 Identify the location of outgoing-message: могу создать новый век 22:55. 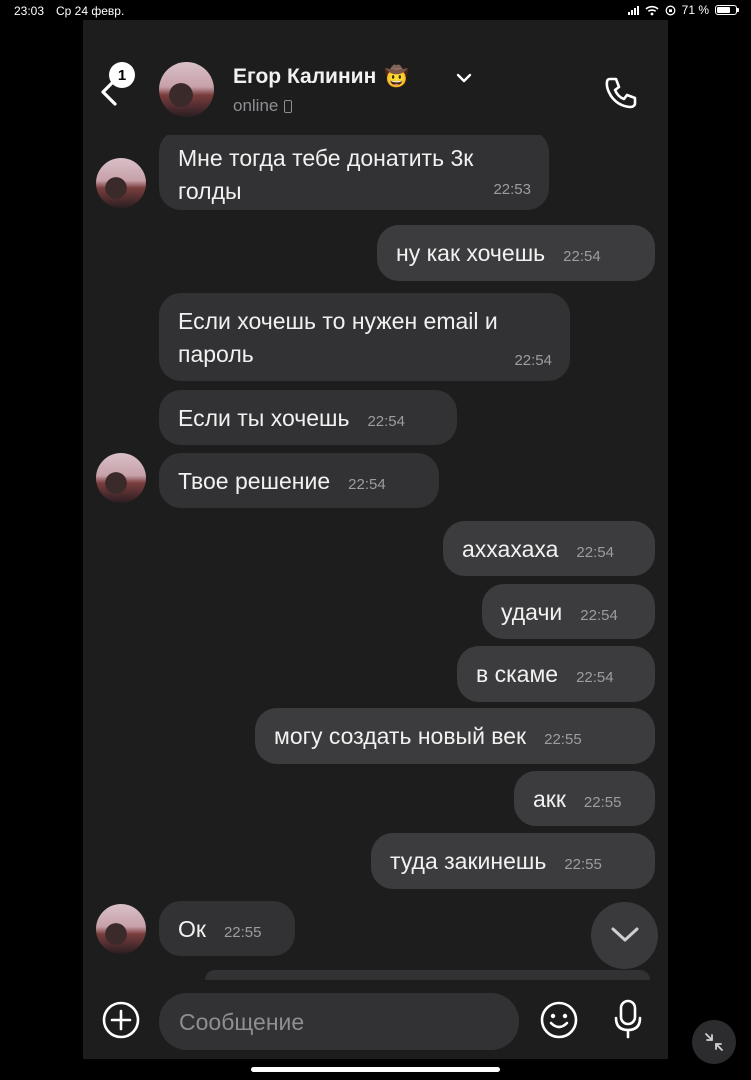
(455, 736).